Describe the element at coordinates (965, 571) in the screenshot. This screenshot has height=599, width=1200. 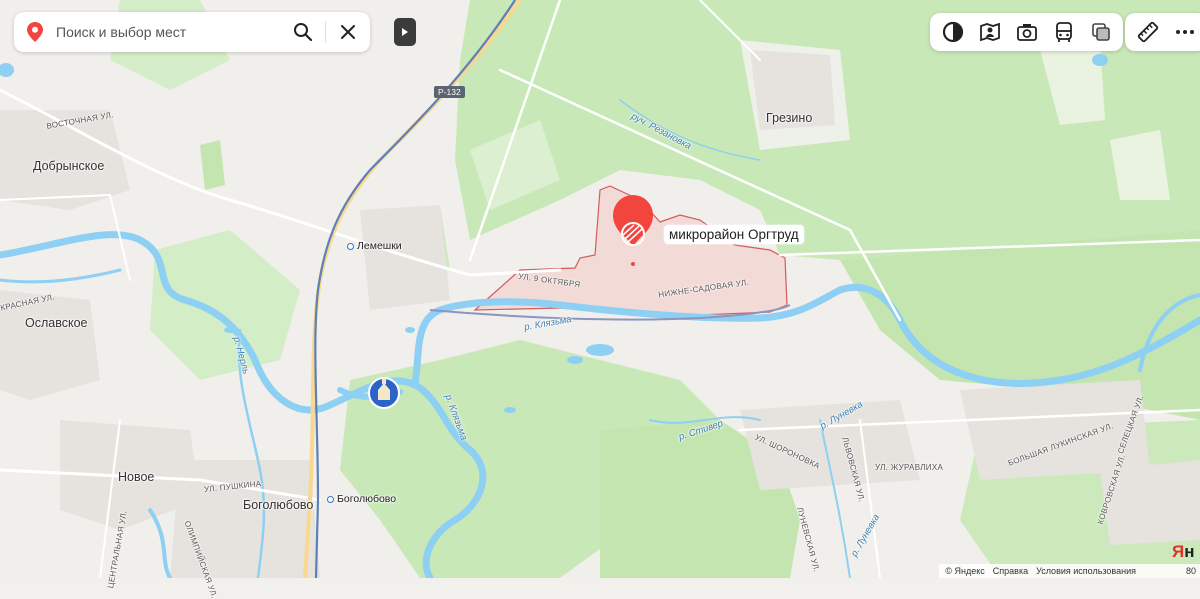
I see `copyright-text: © Яндекс` at that location.